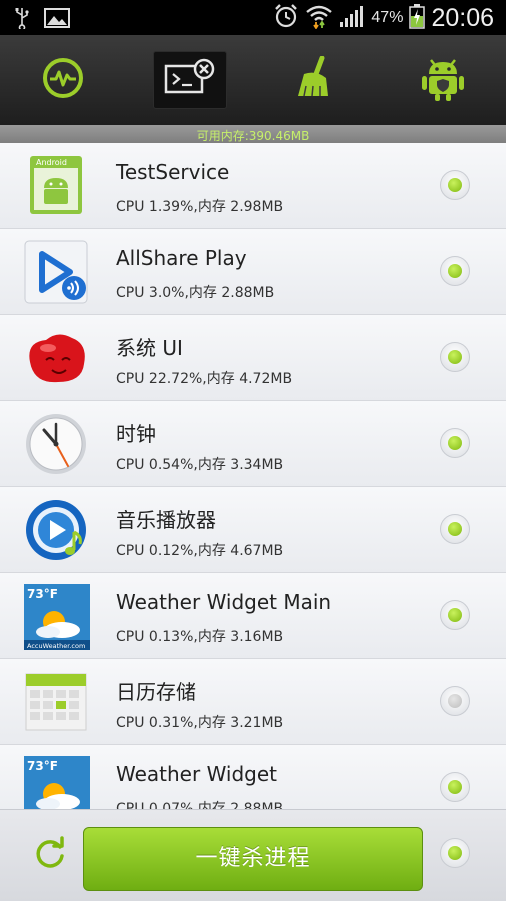 This screenshot has width=506, height=901. I want to click on process-detail: CPU 0.31%,内存 3.21MB, so click(199, 722).